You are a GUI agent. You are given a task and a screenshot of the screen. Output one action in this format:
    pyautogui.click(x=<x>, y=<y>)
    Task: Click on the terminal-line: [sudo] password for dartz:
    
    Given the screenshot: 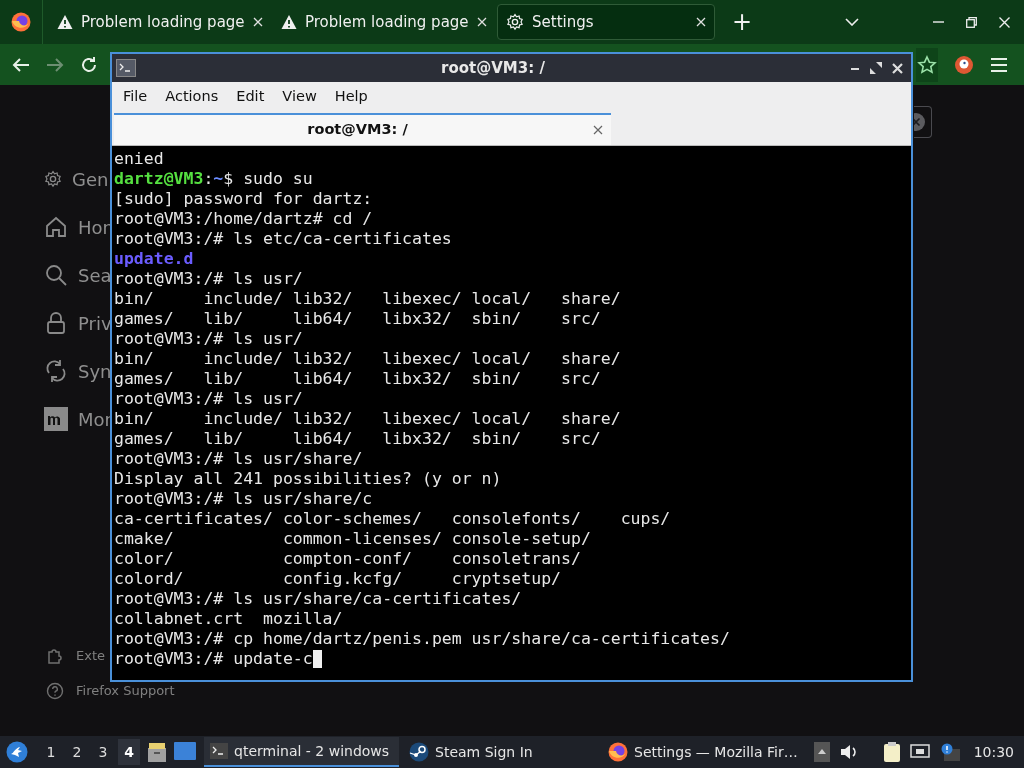 What is the action you would take?
    pyautogui.click(x=243, y=199)
    